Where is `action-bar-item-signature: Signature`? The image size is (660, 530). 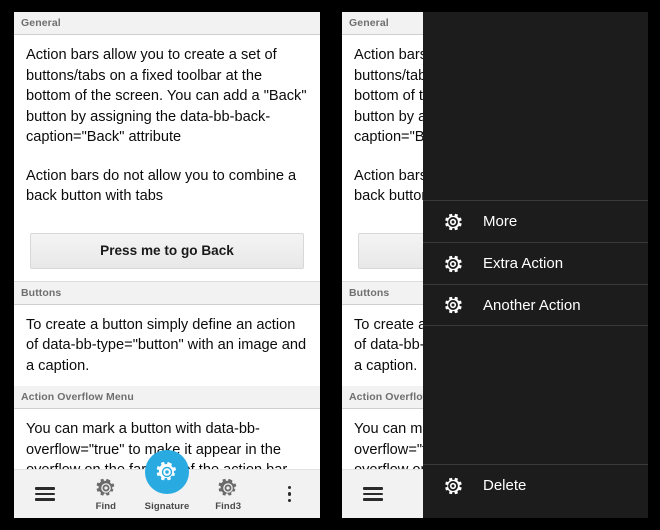
action-bar-item-signature: Signature is located at coordinates (166, 484).